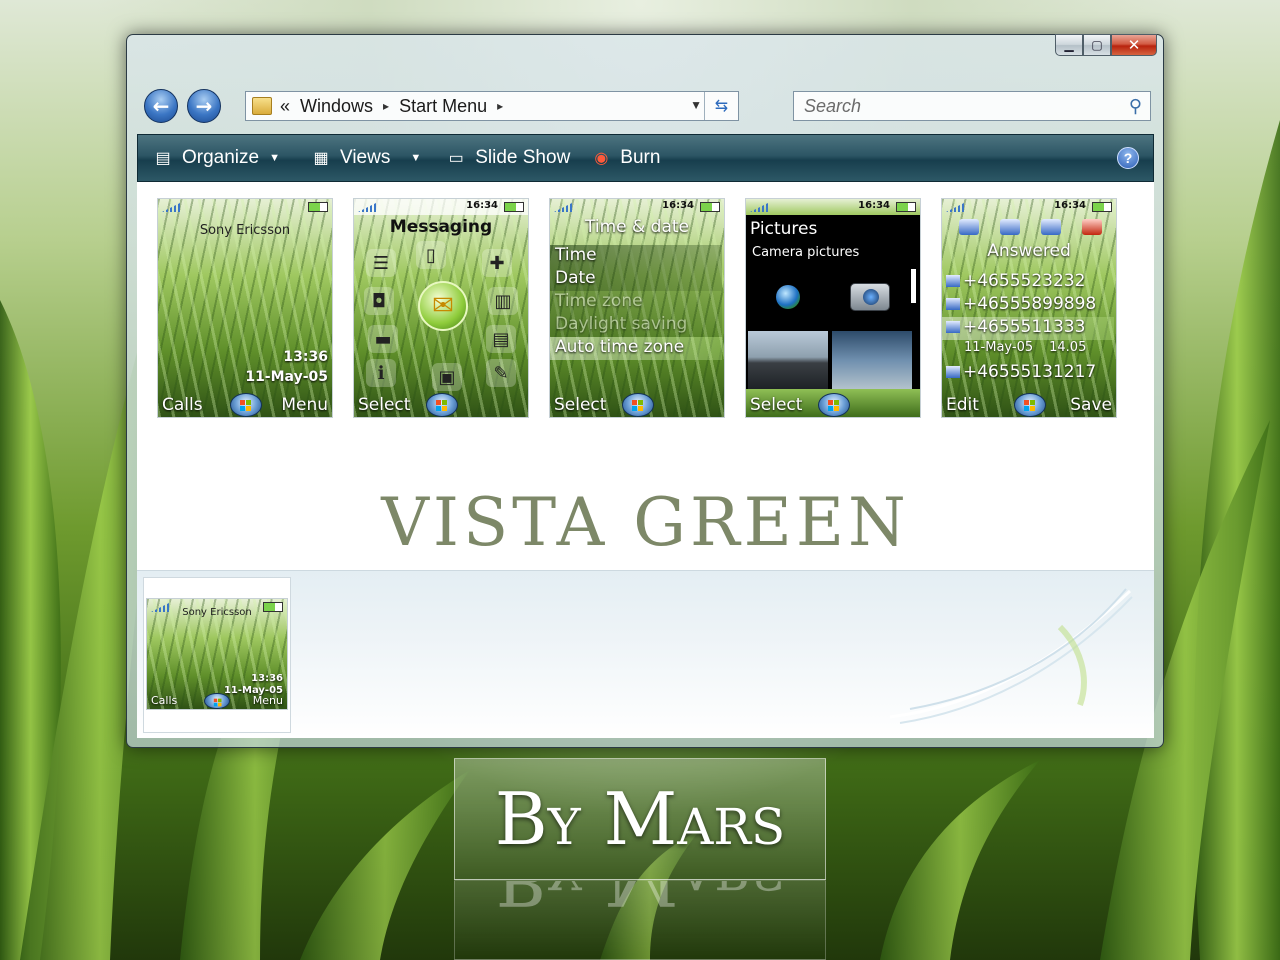  What do you see at coordinates (416, 158) in the screenshot?
I see `chevron-down-icon: ▼` at bounding box center [416, 158].